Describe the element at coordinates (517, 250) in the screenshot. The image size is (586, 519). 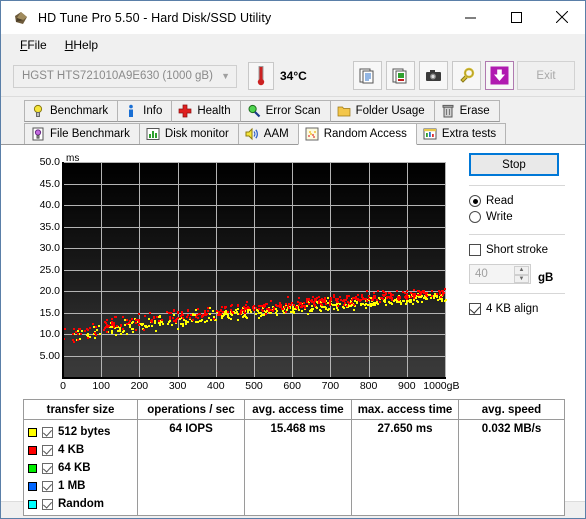
I see `checkbox-short-stroke: Short stroke` at that location.